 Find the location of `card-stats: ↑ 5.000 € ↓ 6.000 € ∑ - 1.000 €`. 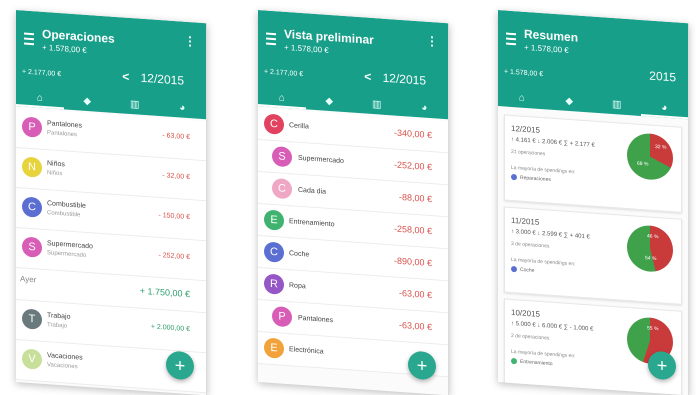

card-stats: ↑ 5.000 € ↓ 6.000 € ∑ - 1.000 € is located at coordinates (552, 326).